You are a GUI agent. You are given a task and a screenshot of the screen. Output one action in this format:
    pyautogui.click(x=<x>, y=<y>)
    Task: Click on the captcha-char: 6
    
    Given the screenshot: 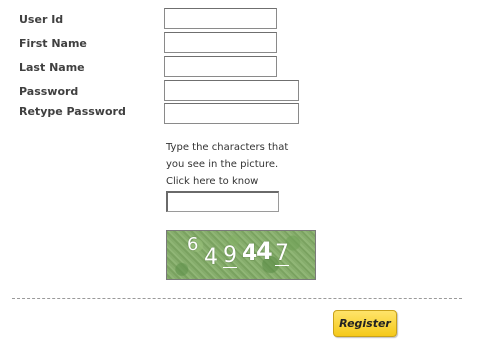 What is the action you would take?
    pyautogui.click(x=193, y=244)
    